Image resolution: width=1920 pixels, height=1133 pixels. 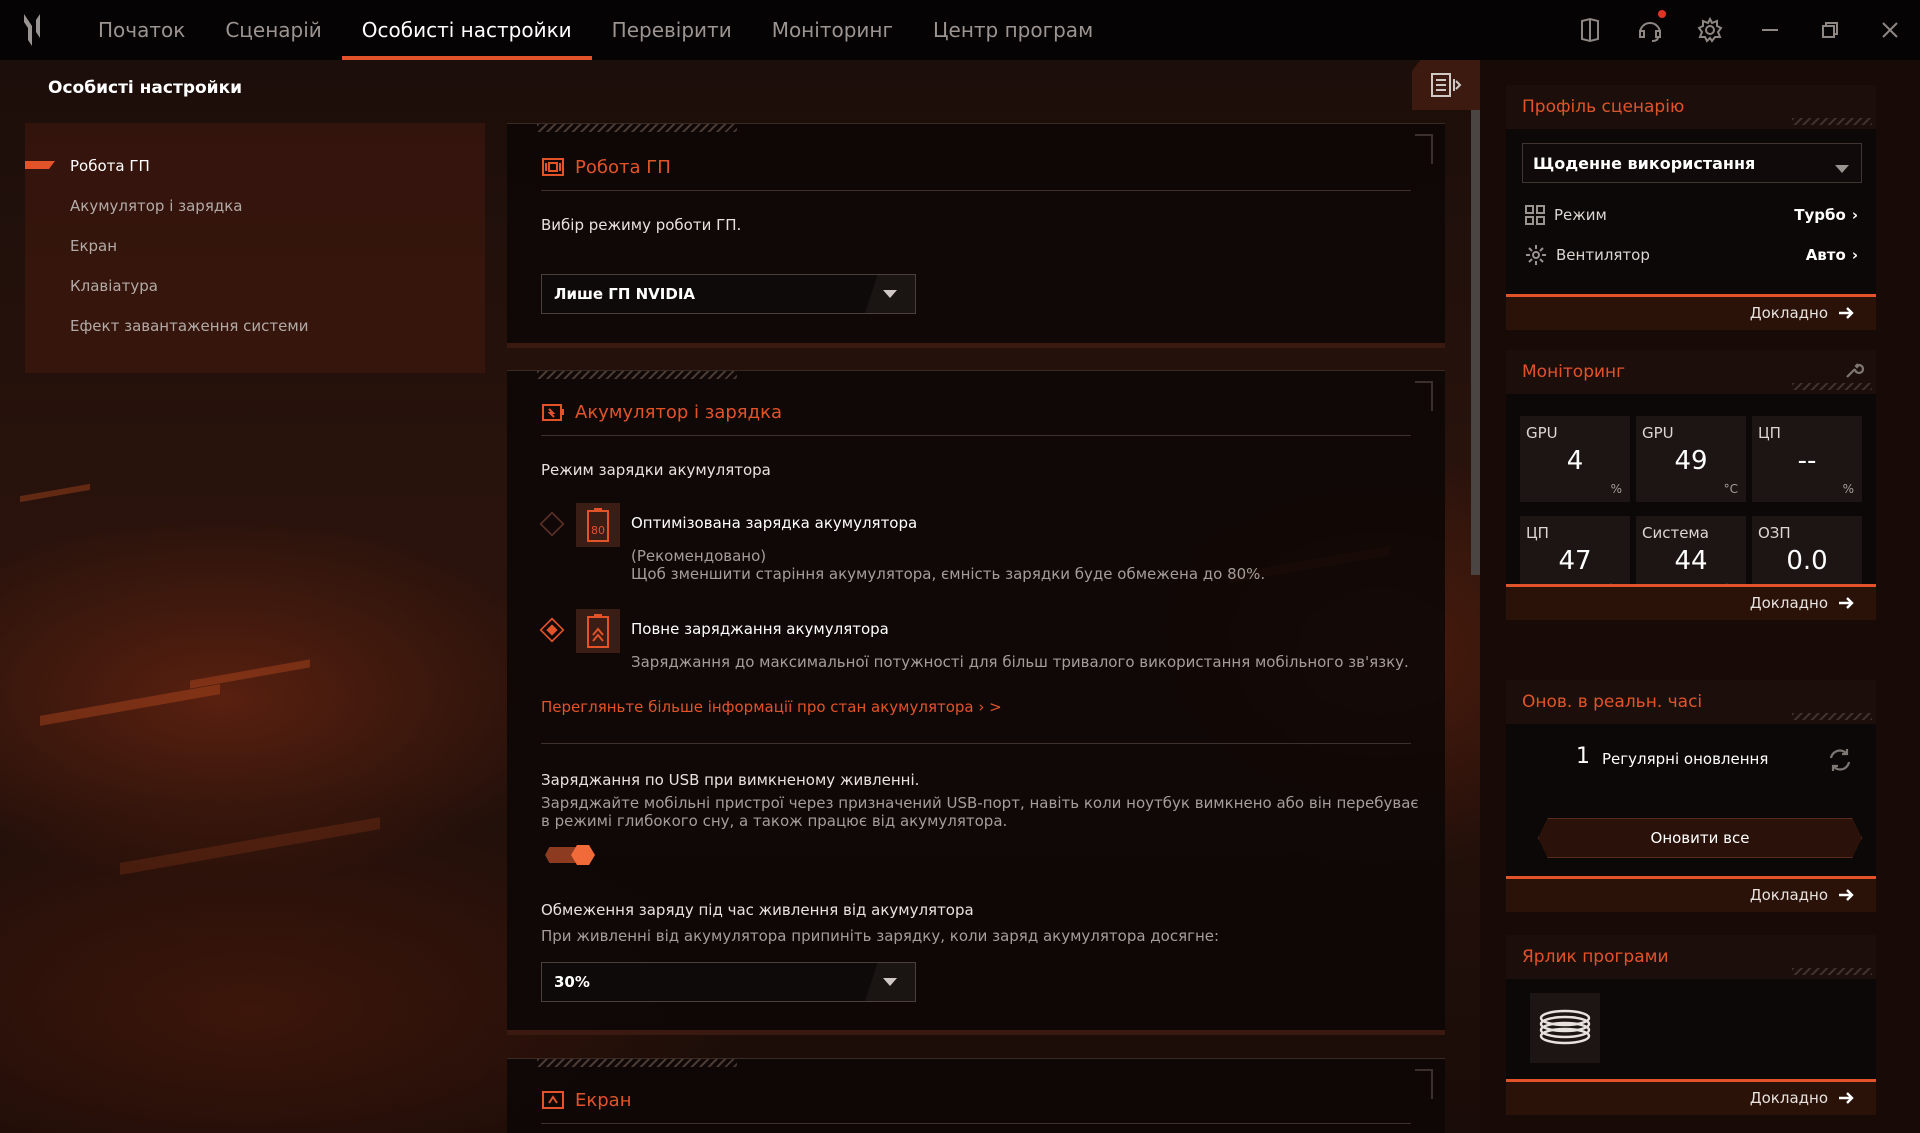 What do you see at coordinates (1691, 459) in the screenshot?
I see `monitor-tile-gpu-temp: GPU 49 °C` at bounding box center [1691, 459].